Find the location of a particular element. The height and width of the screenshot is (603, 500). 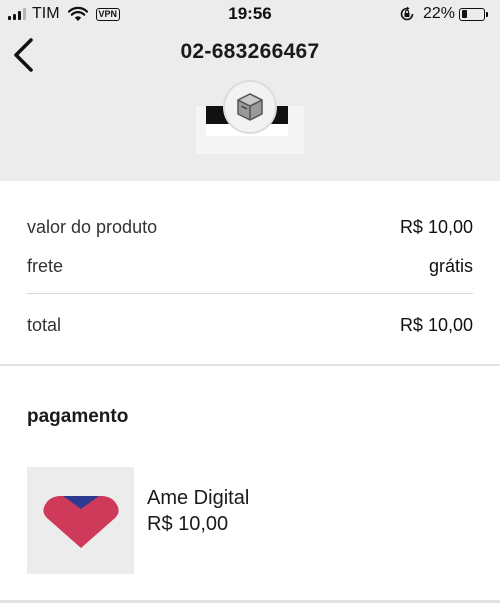

payment-method-logo is located at coordinates (80, 520).